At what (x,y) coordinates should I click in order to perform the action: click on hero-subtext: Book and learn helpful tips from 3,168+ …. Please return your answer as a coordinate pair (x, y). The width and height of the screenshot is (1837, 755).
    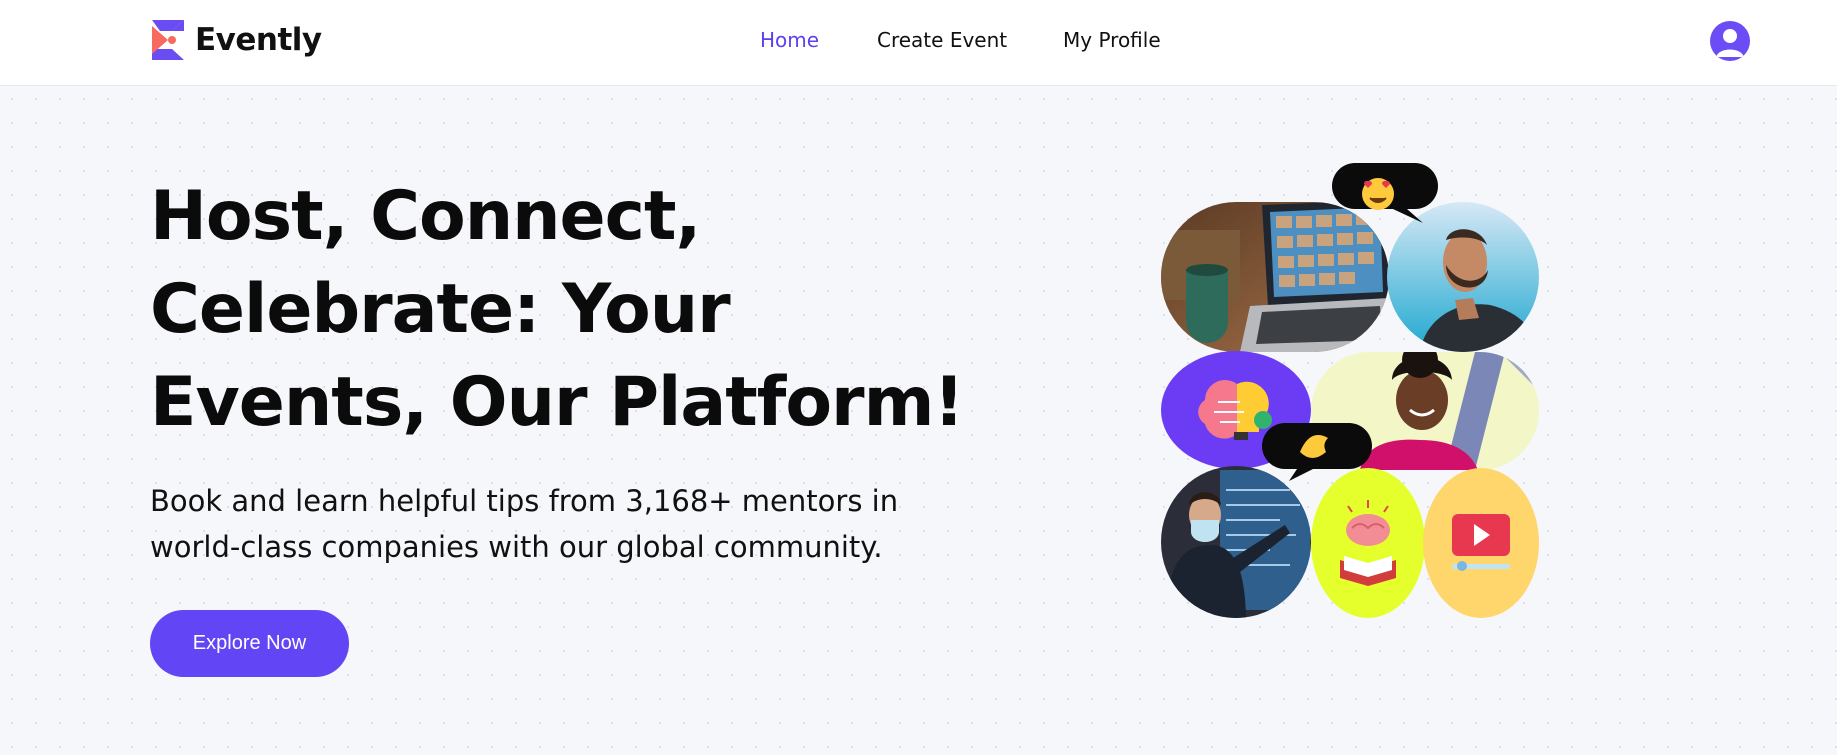
    Looking at the image, I should click on (560, 524).